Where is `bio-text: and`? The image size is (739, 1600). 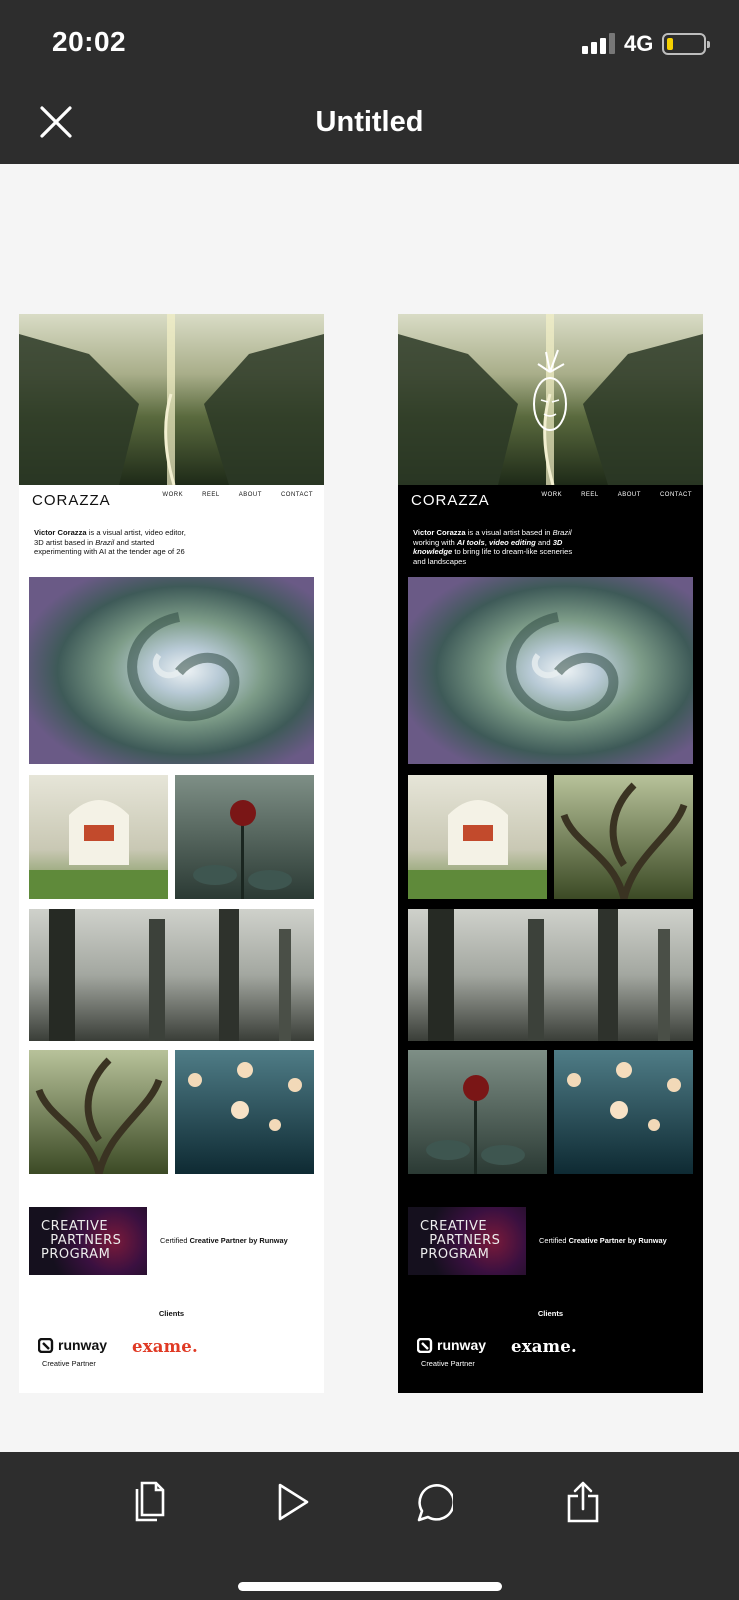
bio-text: and is located at coordinates (544, 542).